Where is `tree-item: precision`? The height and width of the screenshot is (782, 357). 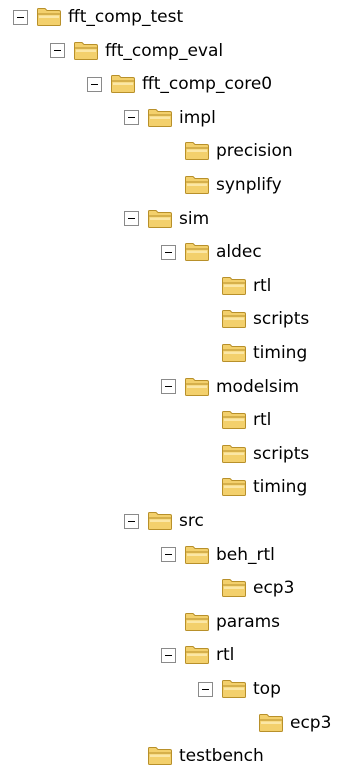 tree-item: precision is located at coordinates (227, 151).